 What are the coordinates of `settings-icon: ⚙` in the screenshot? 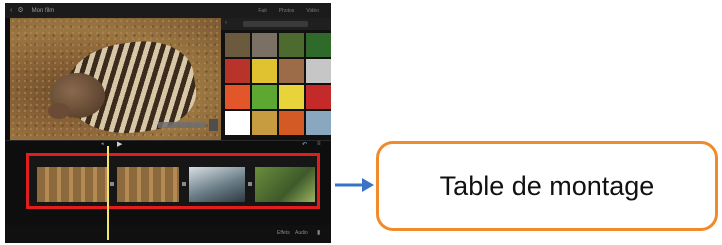 It's located at (20, 10).